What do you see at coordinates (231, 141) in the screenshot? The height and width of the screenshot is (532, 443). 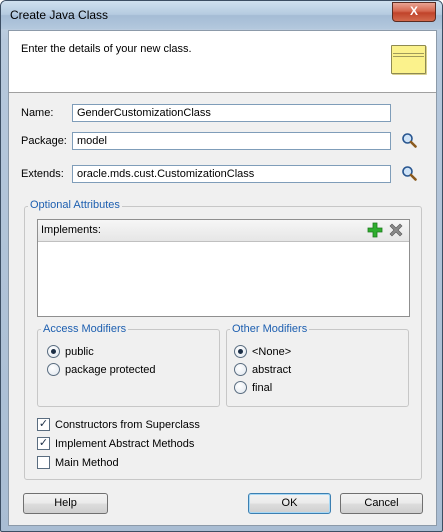 I see `package-field: model` at bounding box center [231, 141].